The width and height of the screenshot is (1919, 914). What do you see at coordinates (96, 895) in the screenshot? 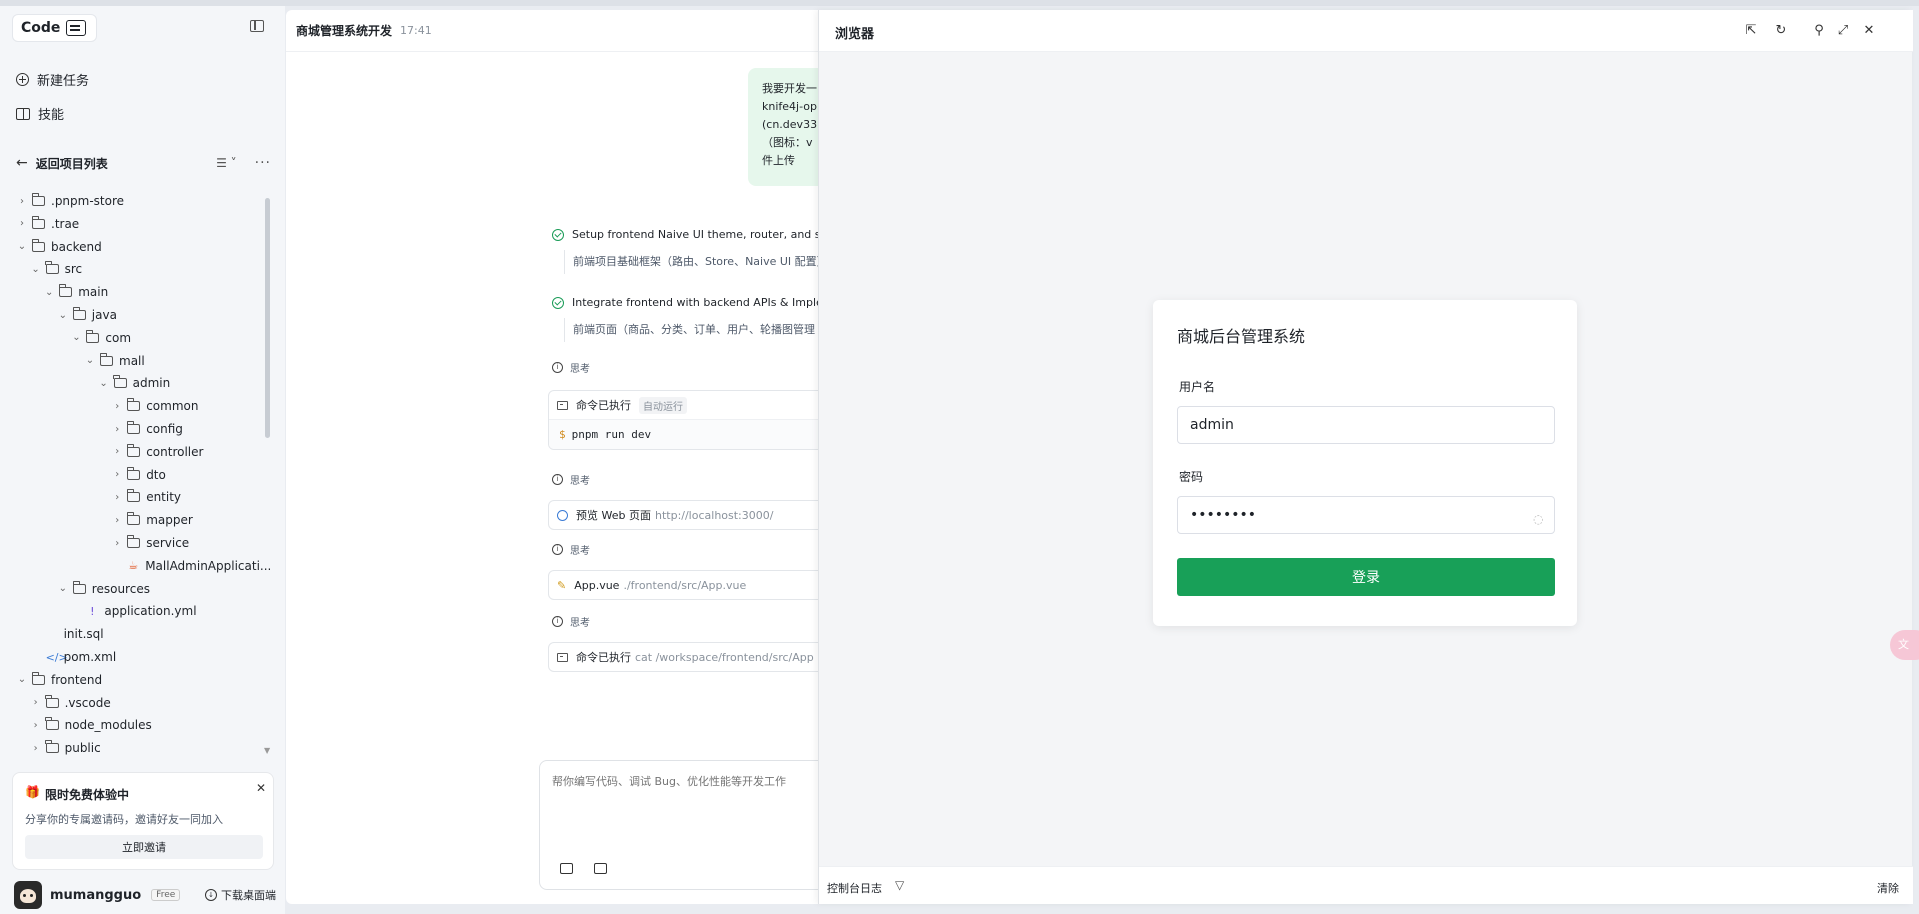
I see `user-name: mumangguo` at bounding box center [96, 895].